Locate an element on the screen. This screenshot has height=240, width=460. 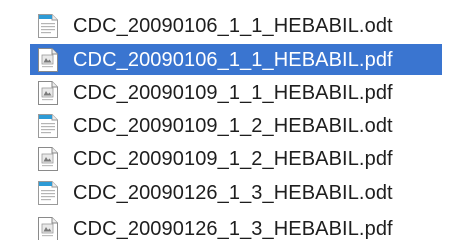
file-name: CDC_20090126_1_3_HEBABIL.odt is located at coordinates (233, 192).